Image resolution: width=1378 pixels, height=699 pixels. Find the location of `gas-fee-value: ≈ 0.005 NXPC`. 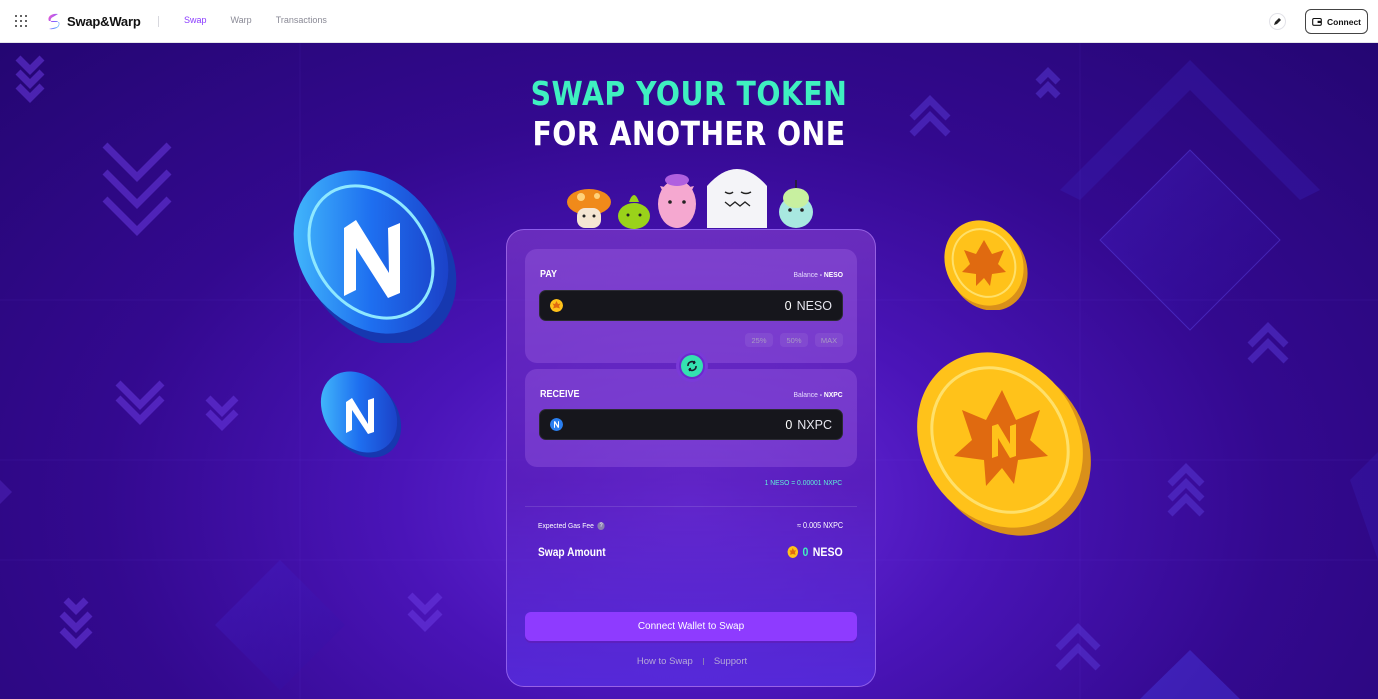

gas-fee-value: ≈ 0.005 NXPC is located at coordinates (820, 525).